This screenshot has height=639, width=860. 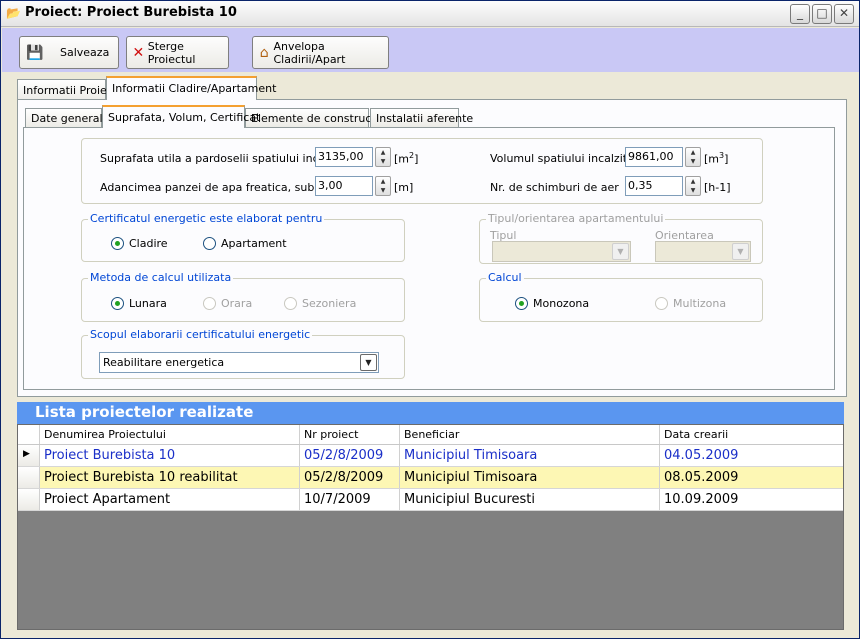 I want to click on apartment-type-select: ▼, so click(x=561, y=251).